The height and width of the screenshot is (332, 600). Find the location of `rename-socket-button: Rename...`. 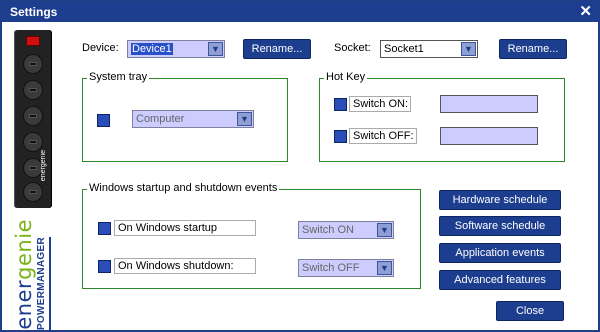

rename-socket-button: Rename... is located at coordinates (533, 49).